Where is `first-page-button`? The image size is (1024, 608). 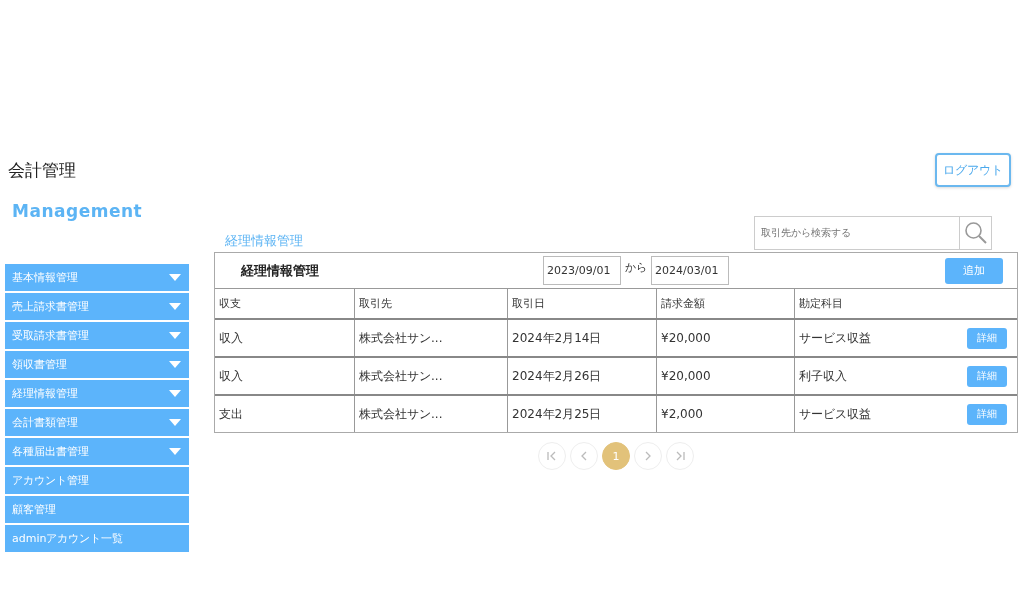 first-page-button is located at coordinates (552, 456).